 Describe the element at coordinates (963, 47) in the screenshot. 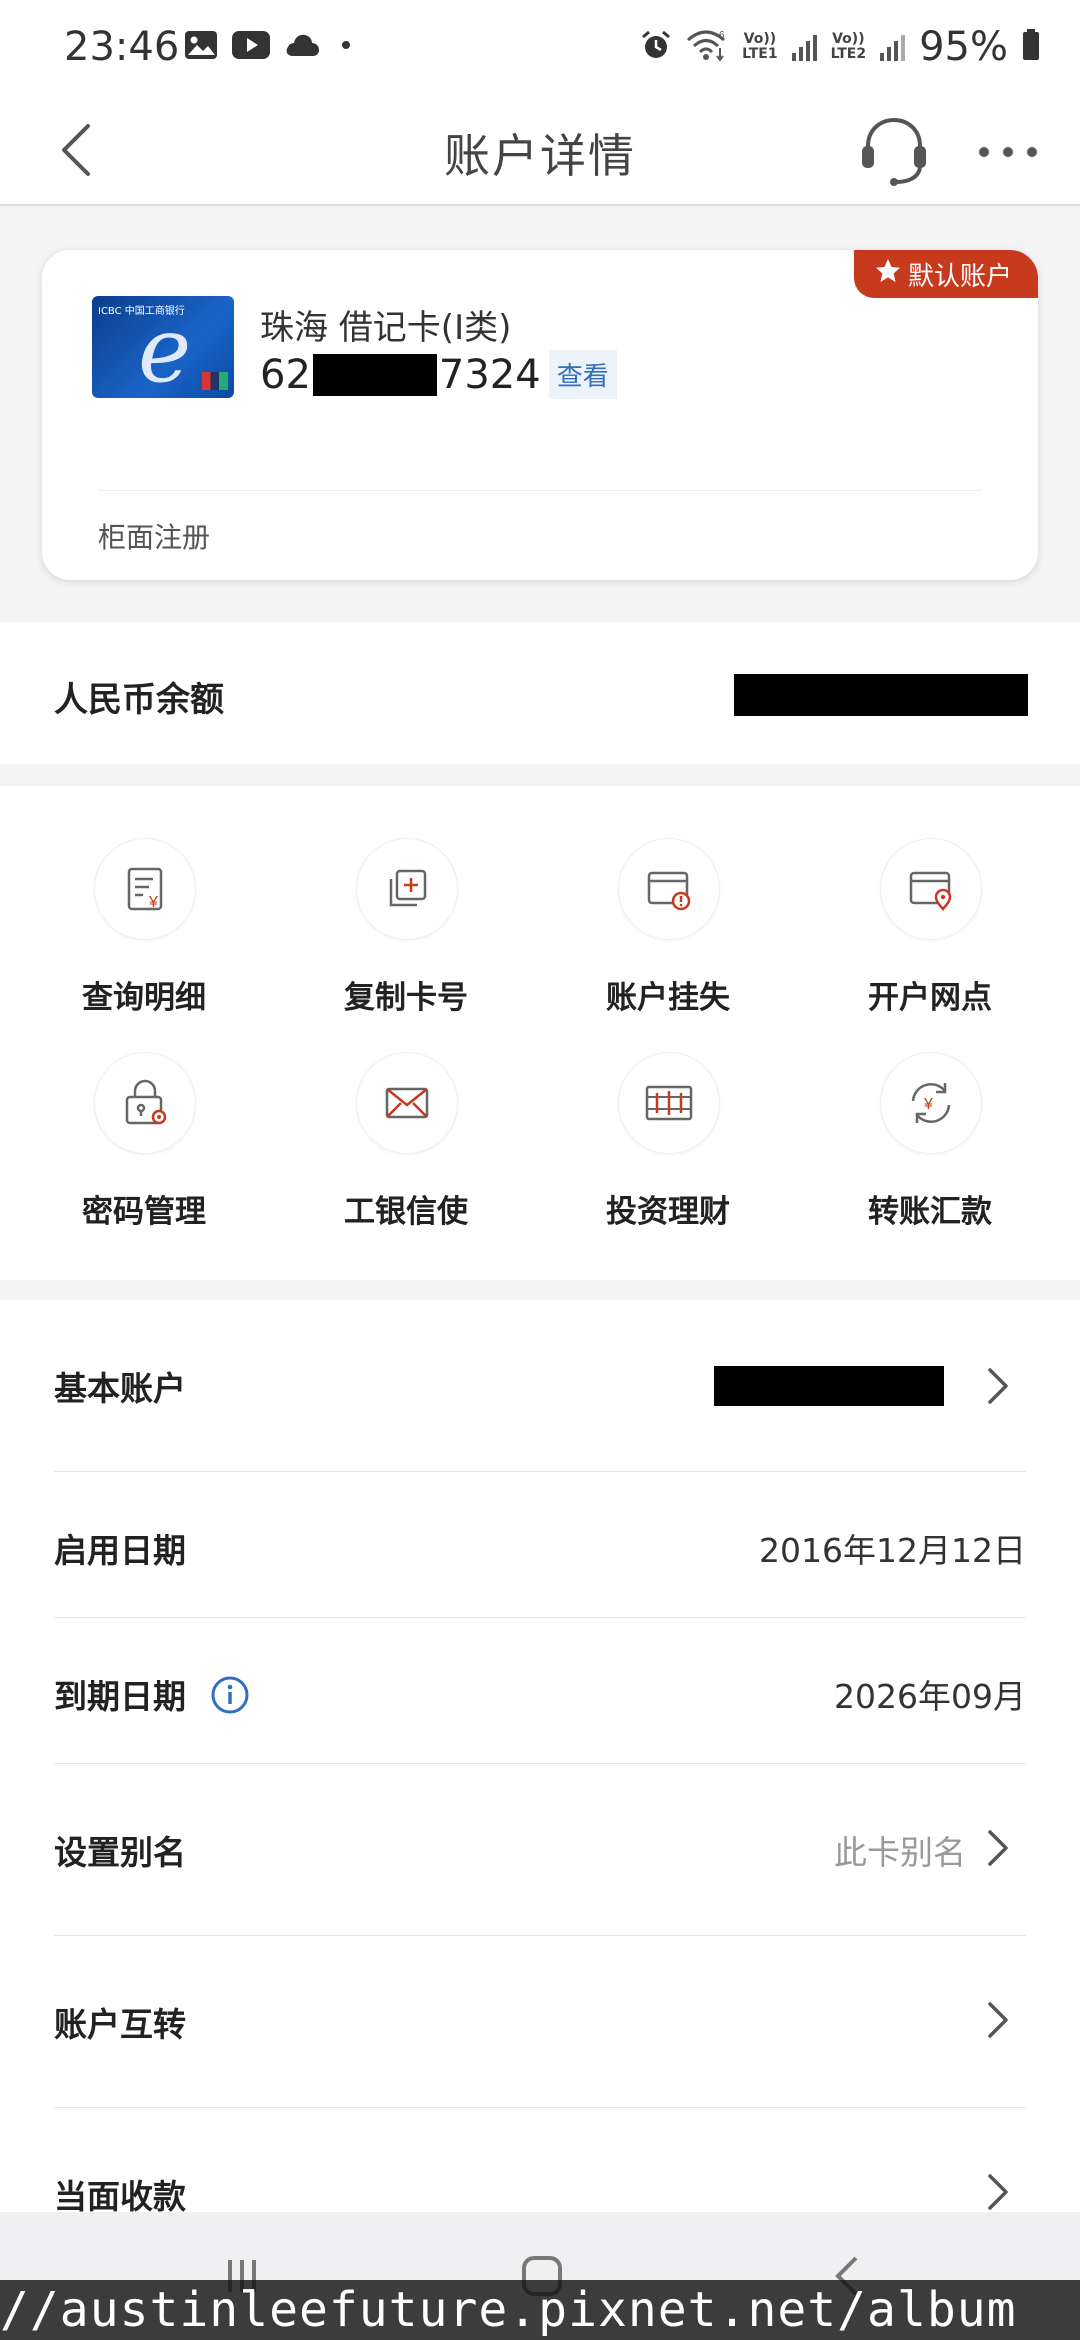

I see `battery-percent: 95%` at that location.